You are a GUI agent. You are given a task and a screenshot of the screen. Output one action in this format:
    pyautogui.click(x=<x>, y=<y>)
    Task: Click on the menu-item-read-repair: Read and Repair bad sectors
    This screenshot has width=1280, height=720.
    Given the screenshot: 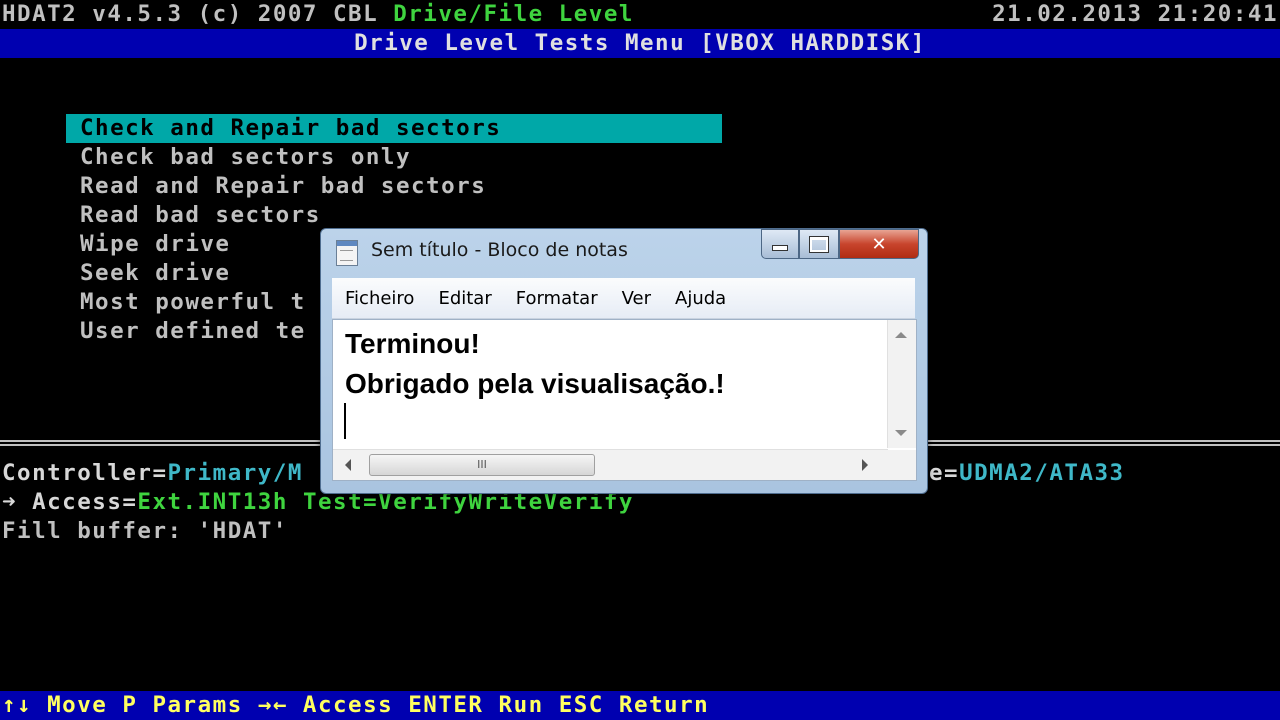 What is the action you would take?
    pyautogui.click(x=394, y=186)
    